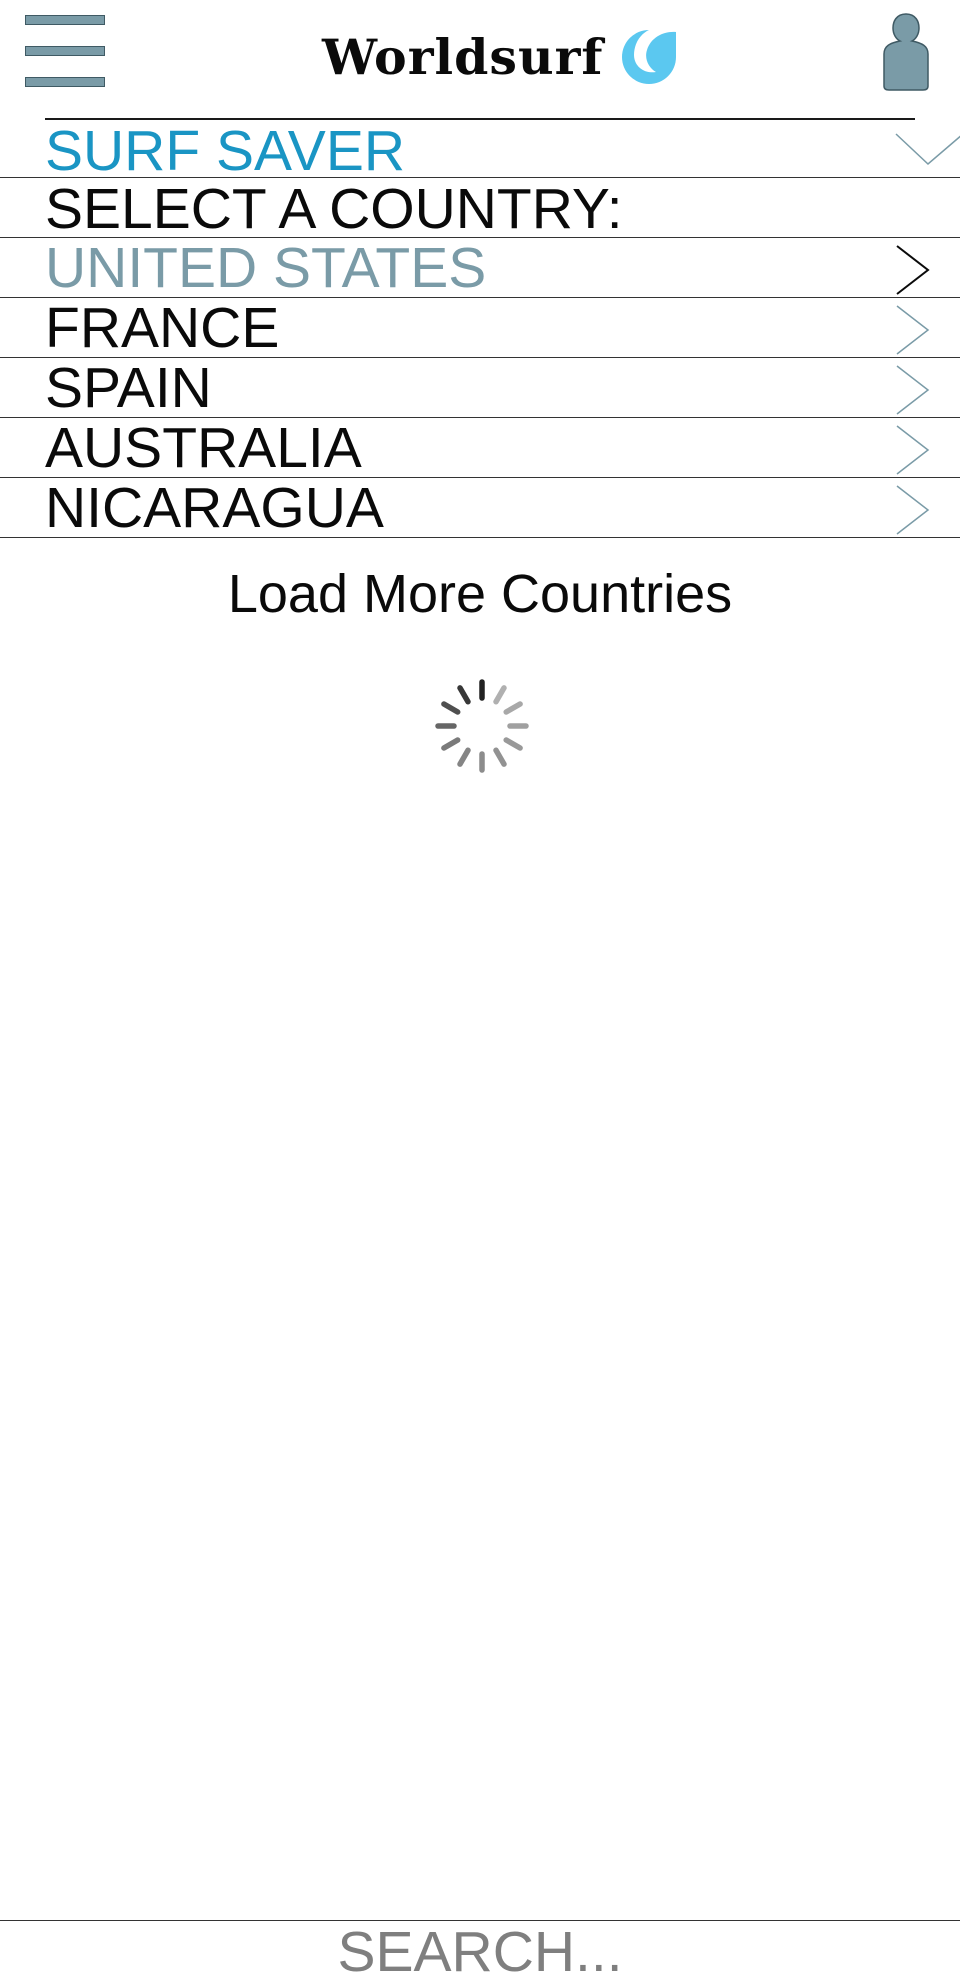  Describe the element at coordinates (480, 151) in the screenshot. I see `section-surf-saver: SURF SAVER` at that location.